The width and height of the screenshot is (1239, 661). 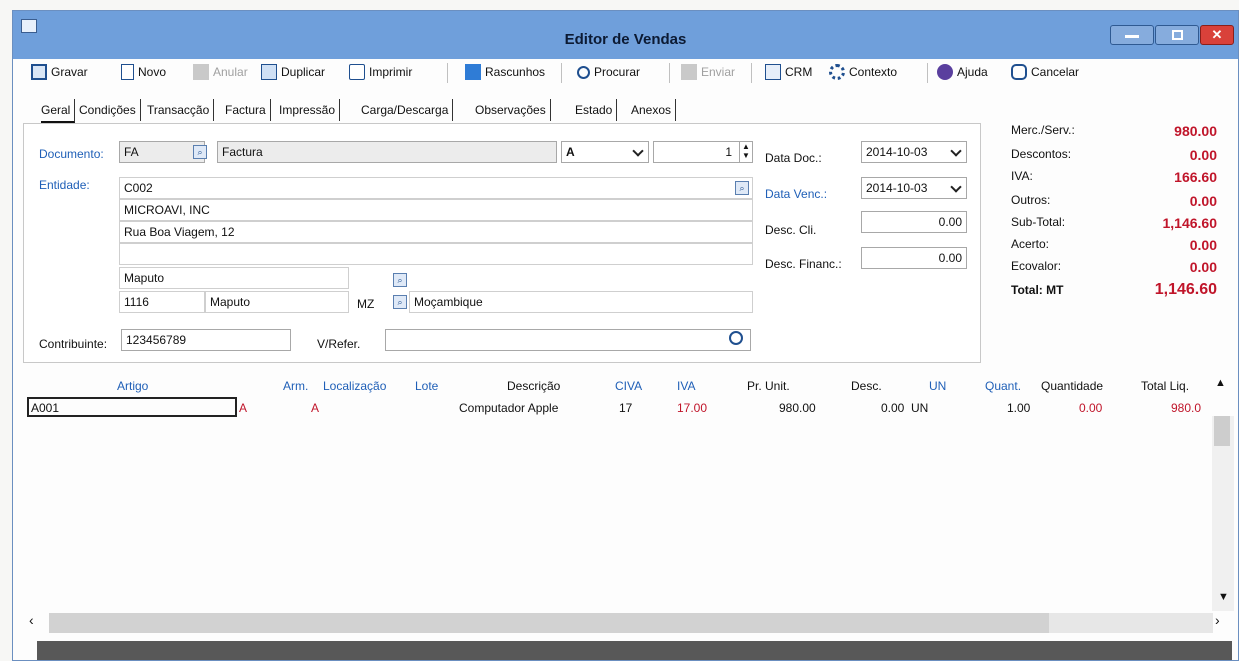 What do you see at coordinates (436, 254) in the screenshot?
I see `address2-field` at bounding box center [436, 254].